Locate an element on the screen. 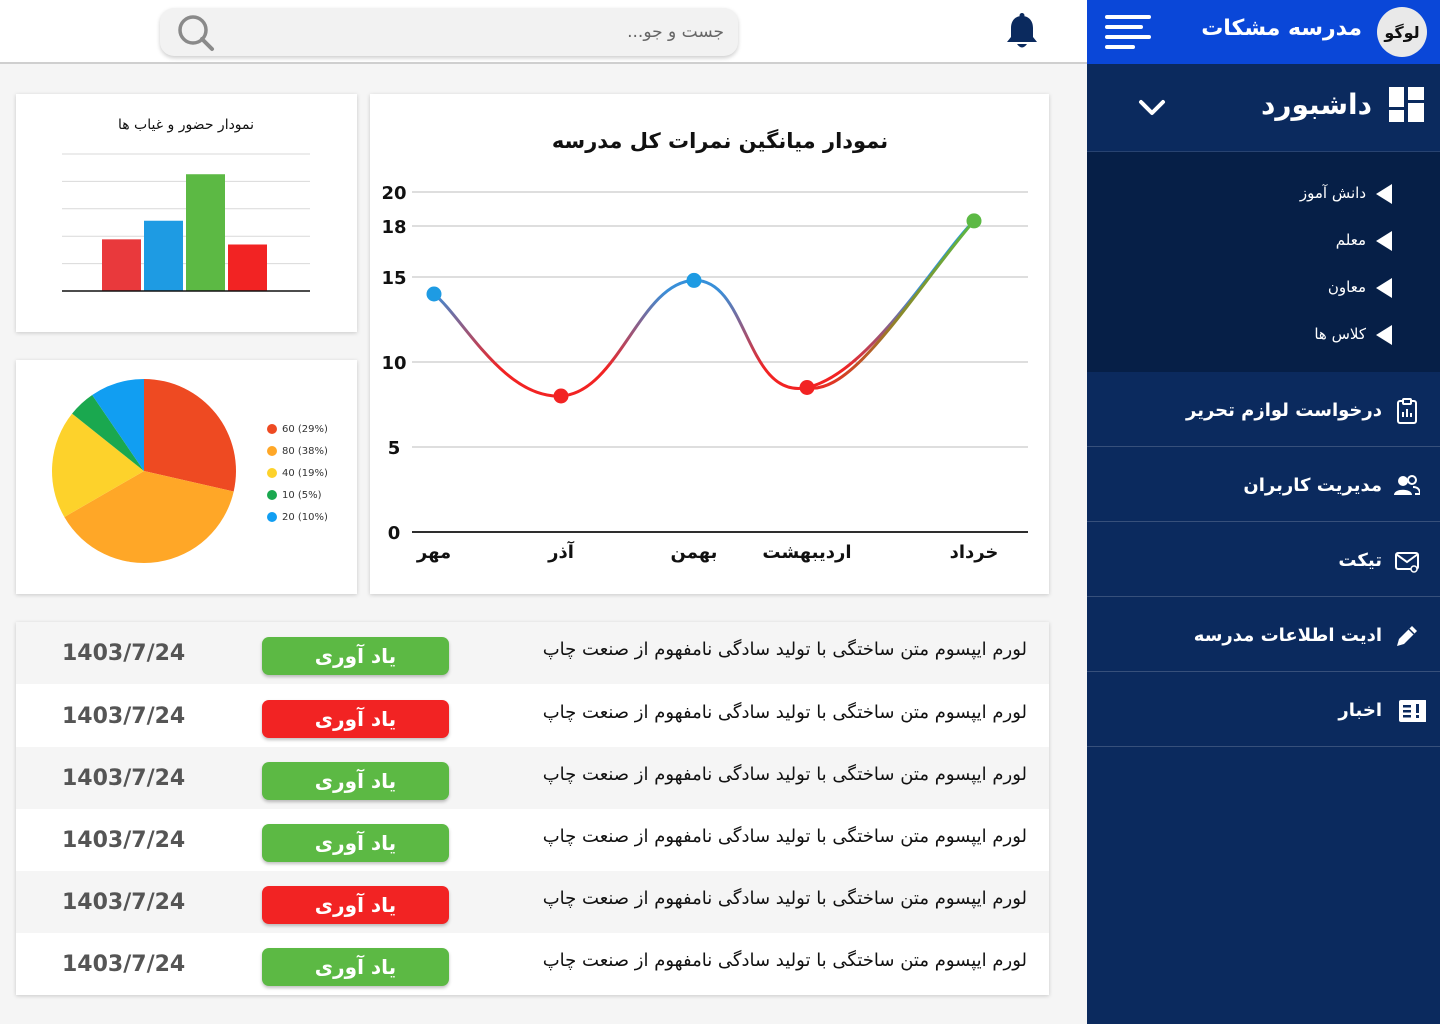  sidebar-item-edit-school-info: ادیت اطلاعات مدرسه is located at coordinates (1263, 634).